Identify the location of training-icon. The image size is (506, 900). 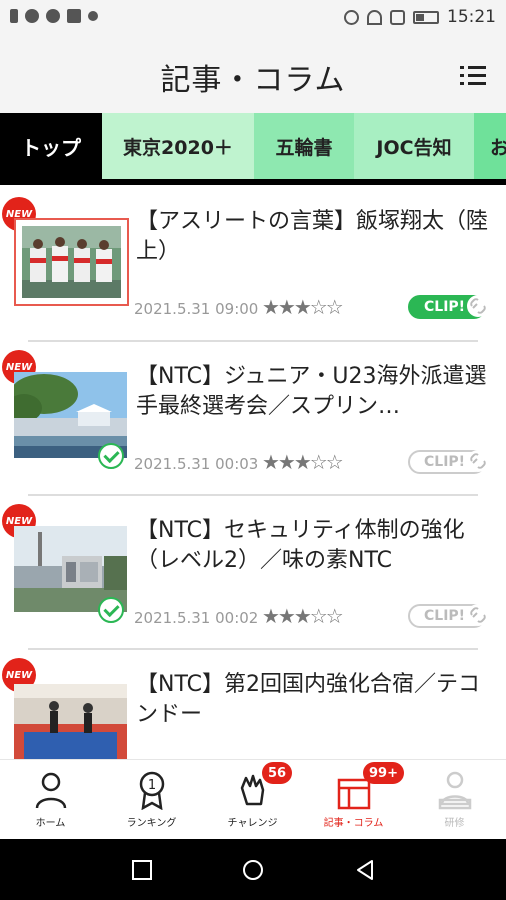
(455, 790).